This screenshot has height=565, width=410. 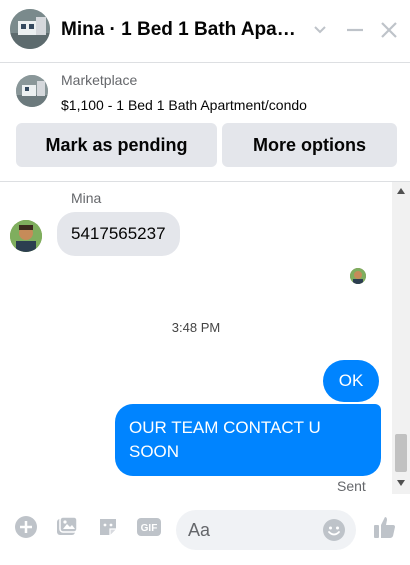 I want to click on outgoing-message-bubble: OUR TEAM CONTACT U SOON, so click(x=248, y=440).